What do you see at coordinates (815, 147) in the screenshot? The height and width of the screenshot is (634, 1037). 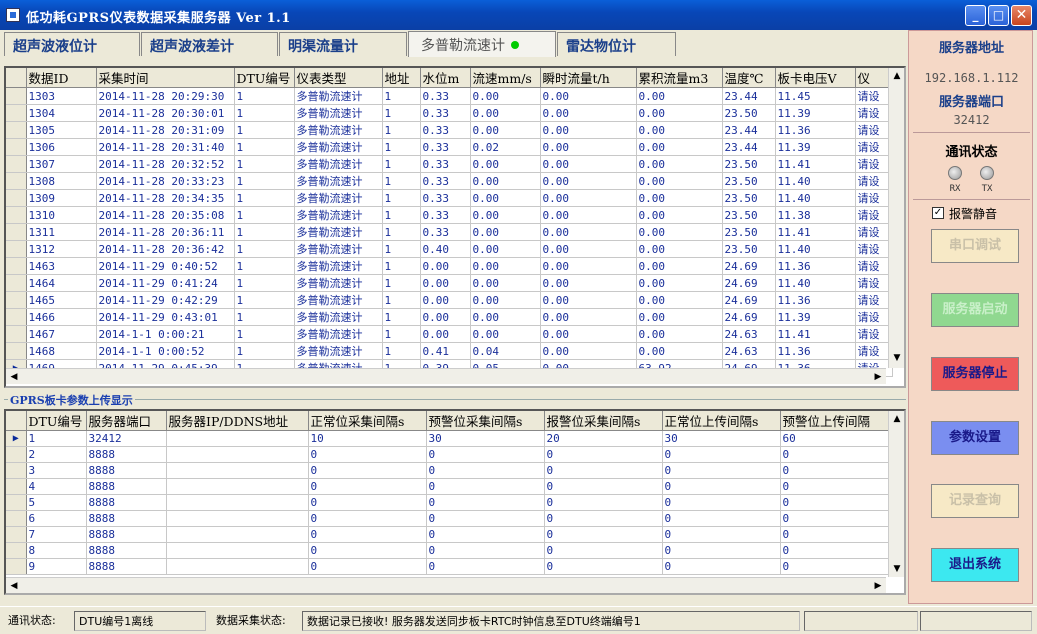 I see `table-cell: 11.39` at bounding box center [815, 147].